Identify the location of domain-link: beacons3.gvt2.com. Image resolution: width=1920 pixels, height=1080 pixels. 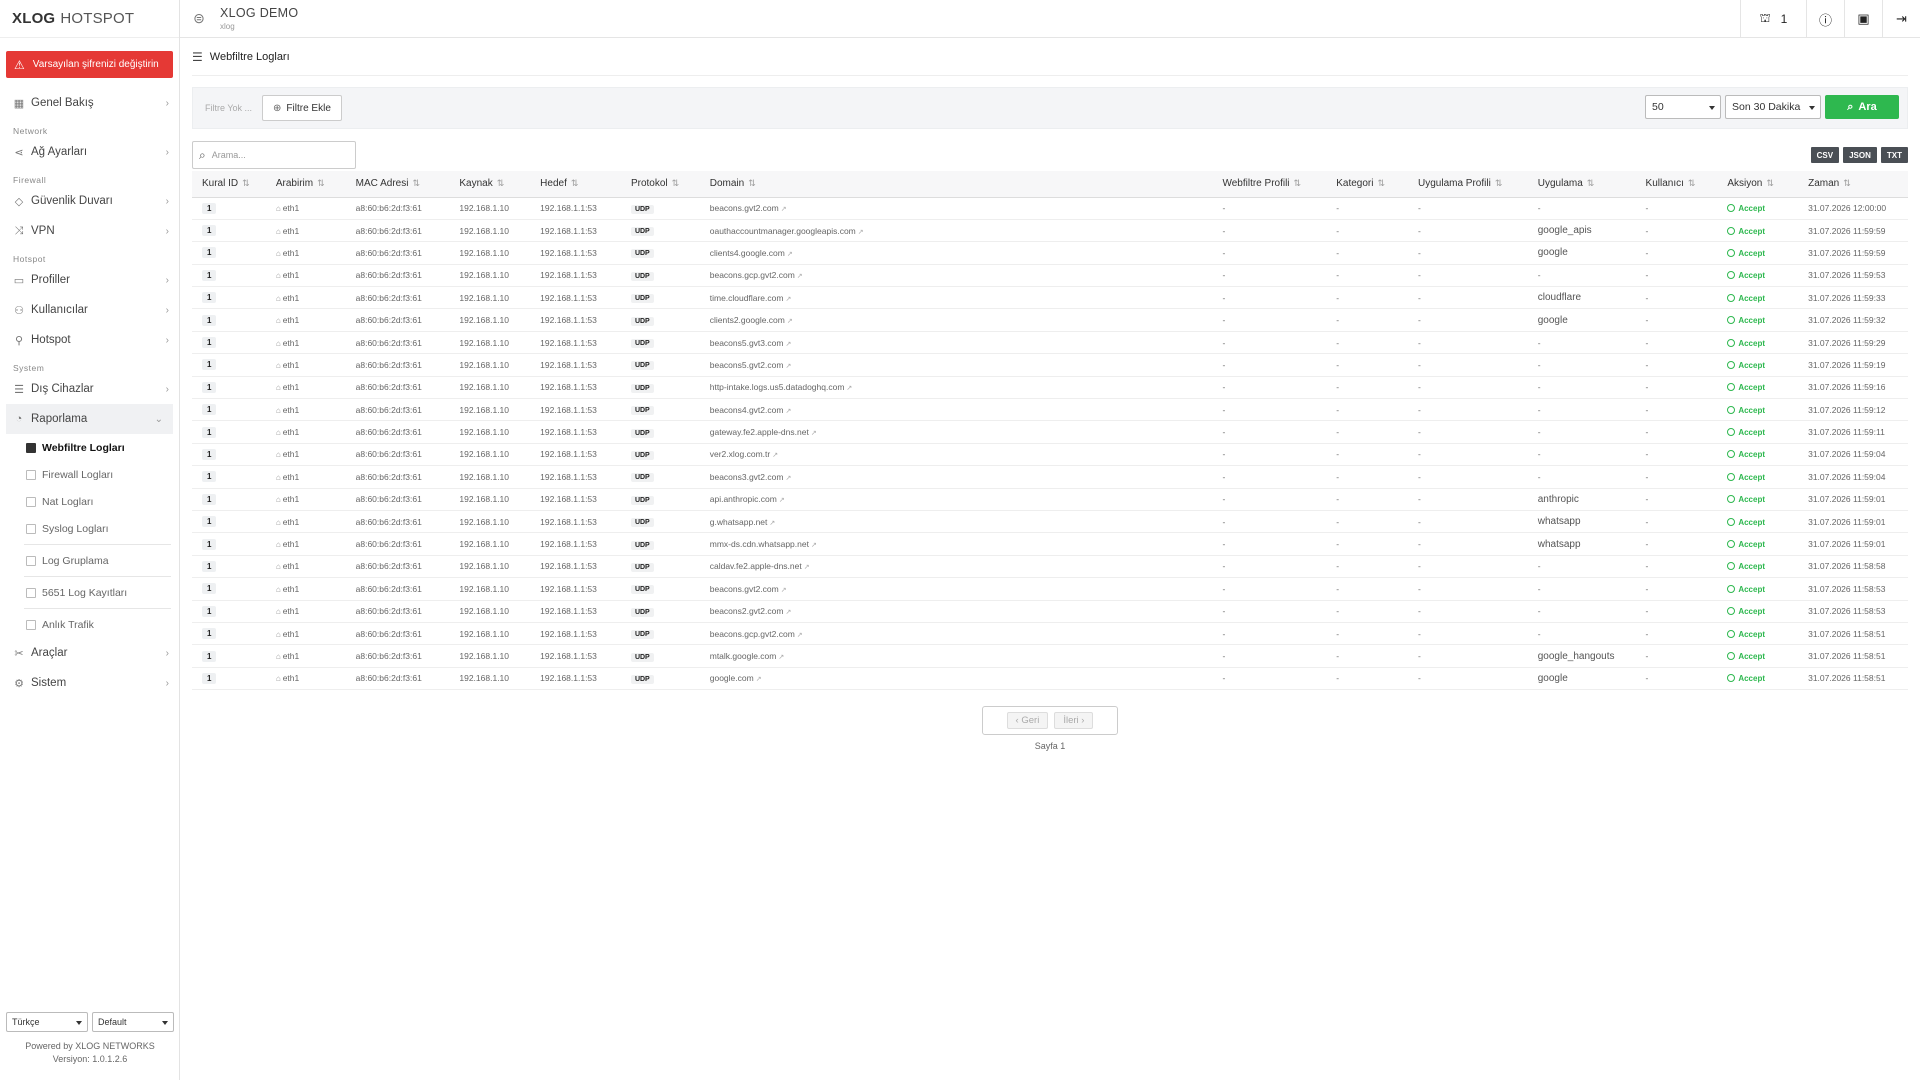
(747, 477).